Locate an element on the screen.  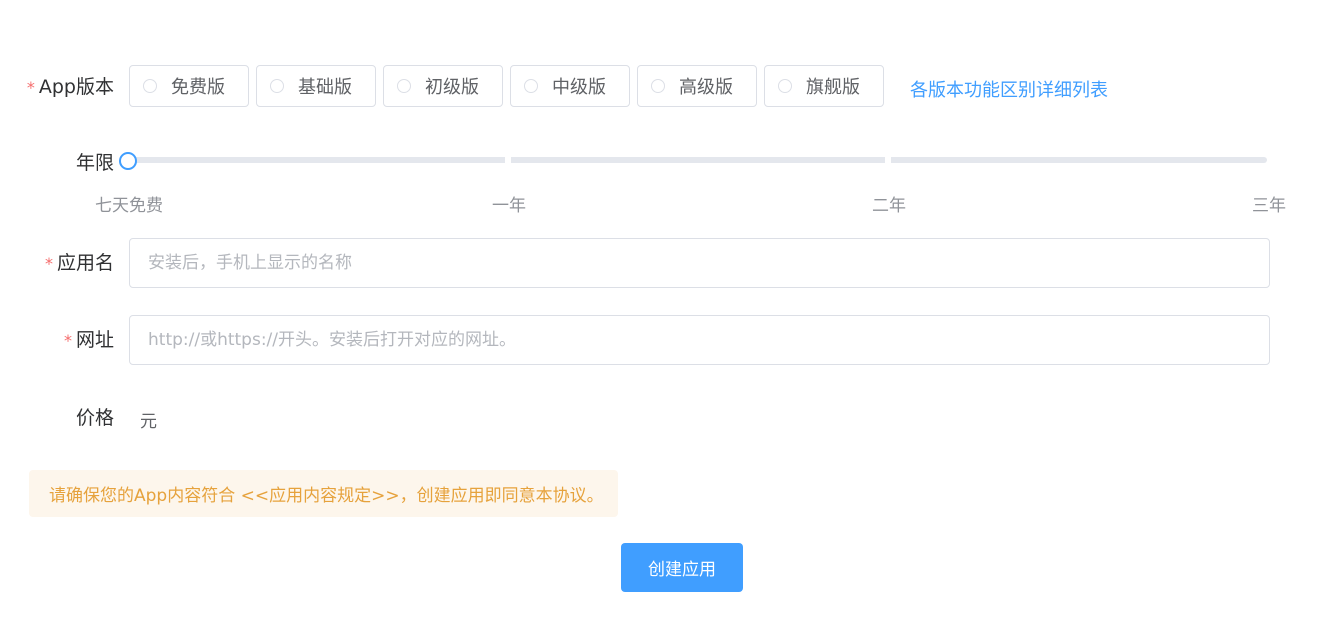
version-option-flagship: 旗舰版 is located at coordinates (824, 86).